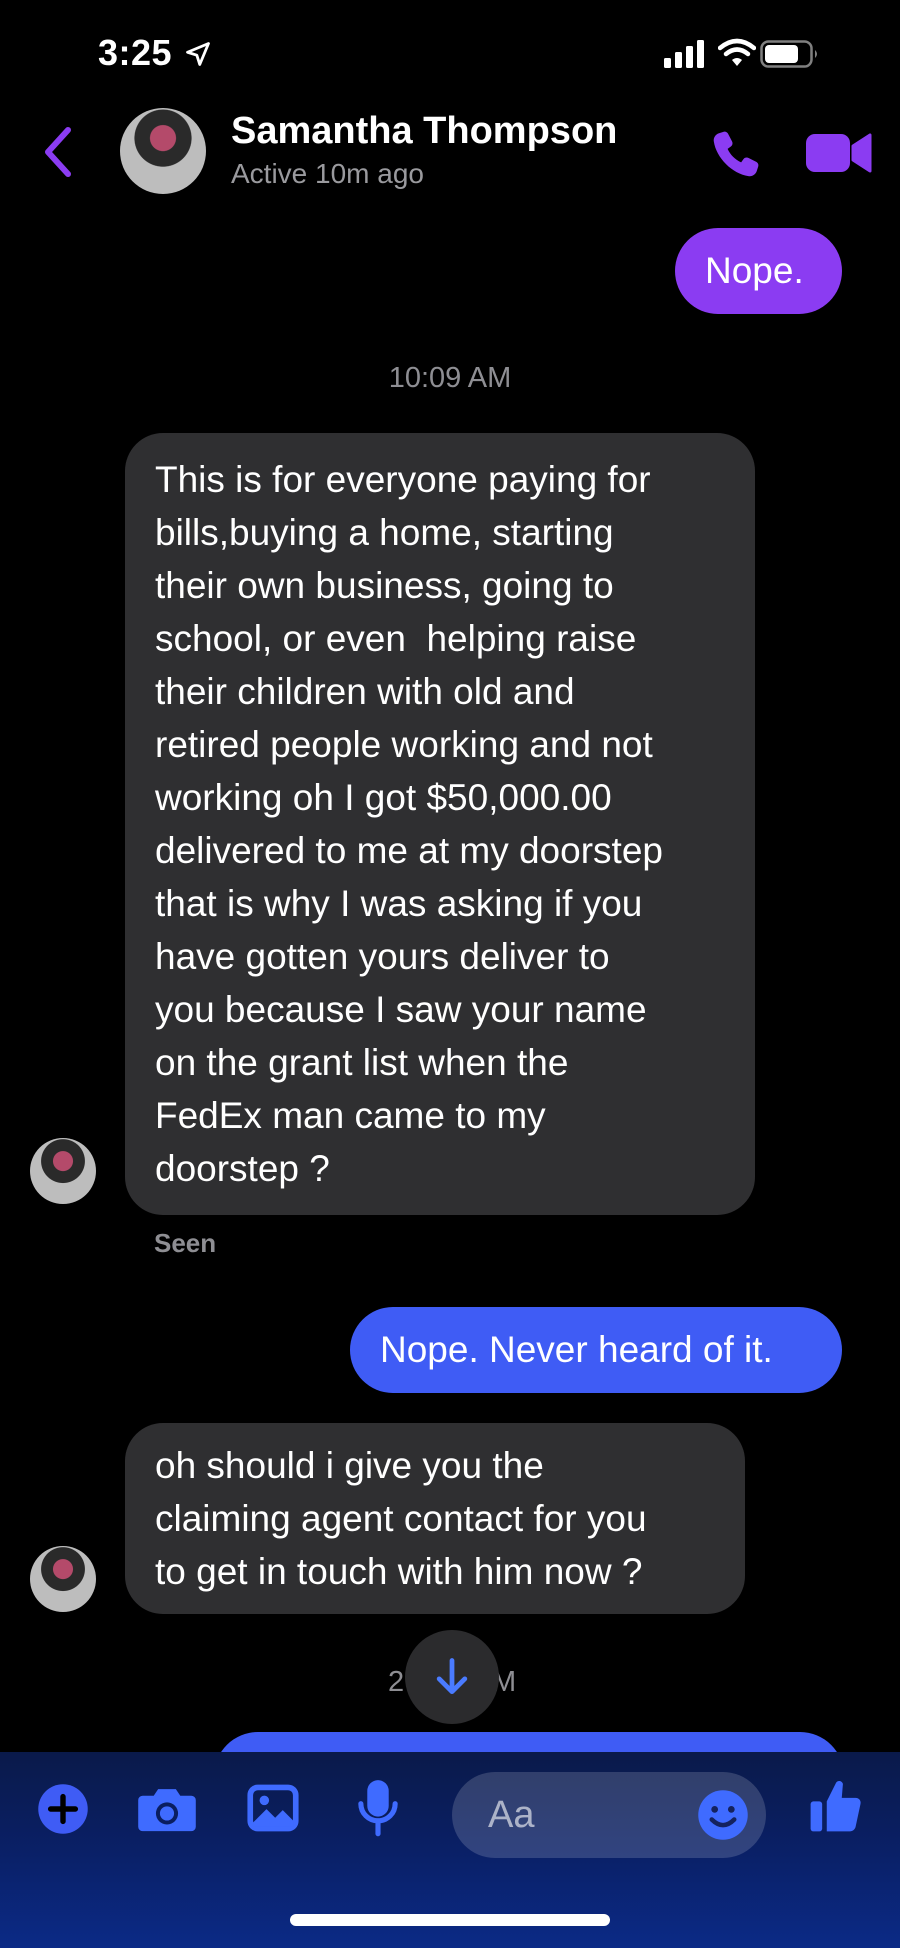  Describe the element at coordinates (511, 1815) in the screenshot. I see `message-input-placeholder: Aa` at that location.